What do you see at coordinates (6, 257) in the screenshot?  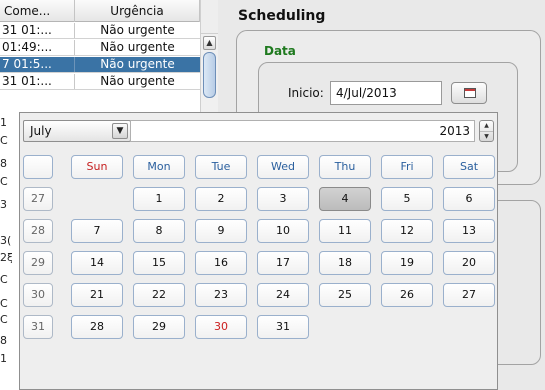 I see `truncated-cell: 2ξ` at bounding box center [6, 257].